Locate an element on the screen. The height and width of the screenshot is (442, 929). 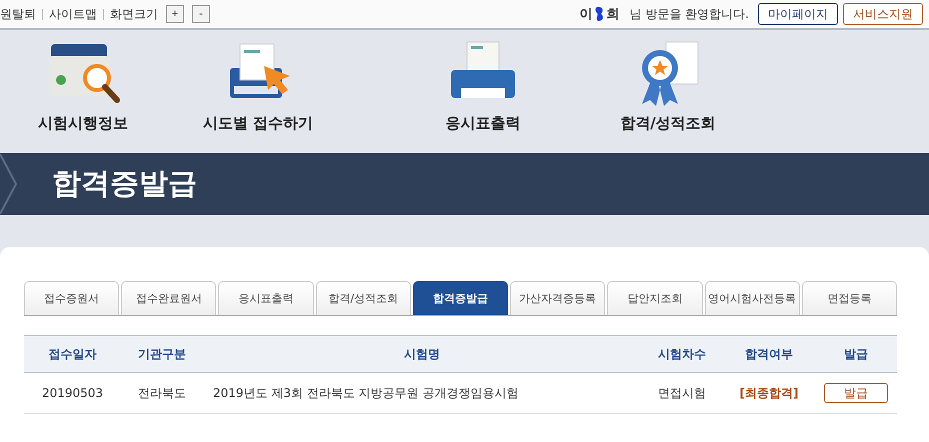
tab: 접수증원서 is located at coordinates (72, 298).